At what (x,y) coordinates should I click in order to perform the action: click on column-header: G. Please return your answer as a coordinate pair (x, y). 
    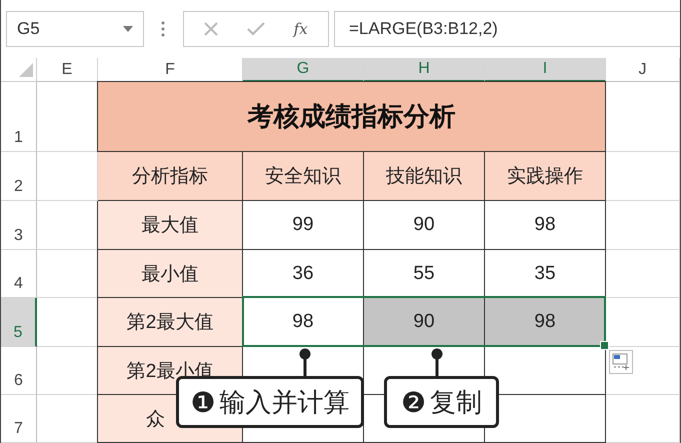
    Looking at the image, I should click on (303, 70).